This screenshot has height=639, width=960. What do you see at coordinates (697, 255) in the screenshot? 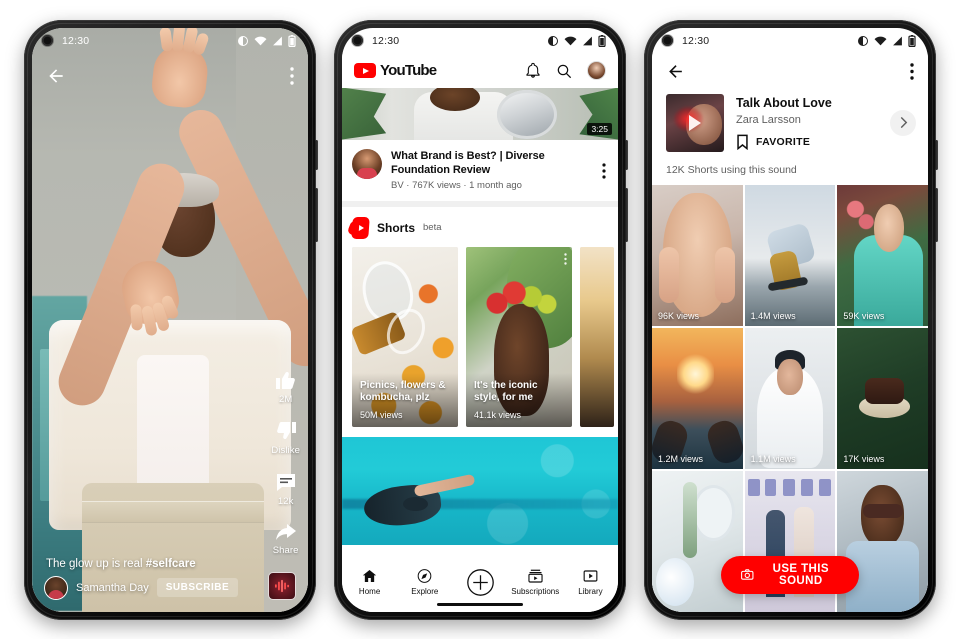
I see `grid-cell: 96K views` at bounding box center [697, 255].